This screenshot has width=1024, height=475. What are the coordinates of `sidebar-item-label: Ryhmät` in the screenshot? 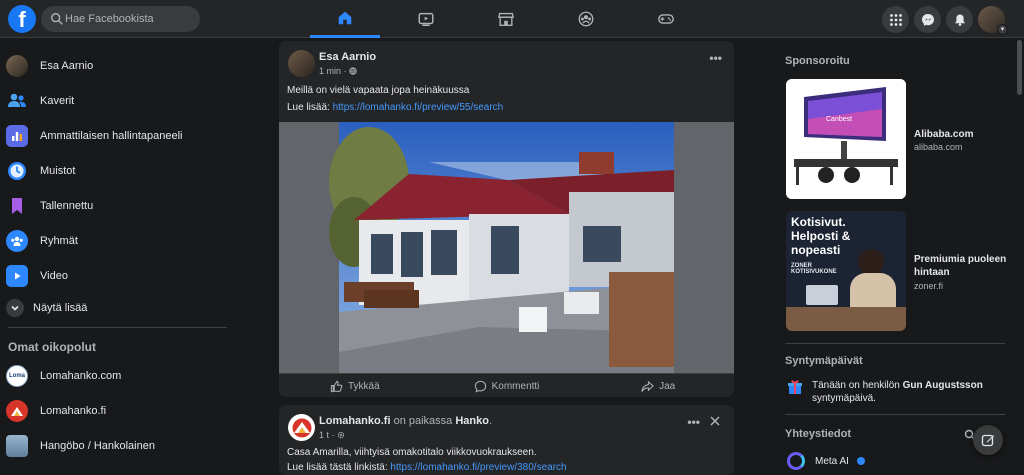 It's located at (59, 241).